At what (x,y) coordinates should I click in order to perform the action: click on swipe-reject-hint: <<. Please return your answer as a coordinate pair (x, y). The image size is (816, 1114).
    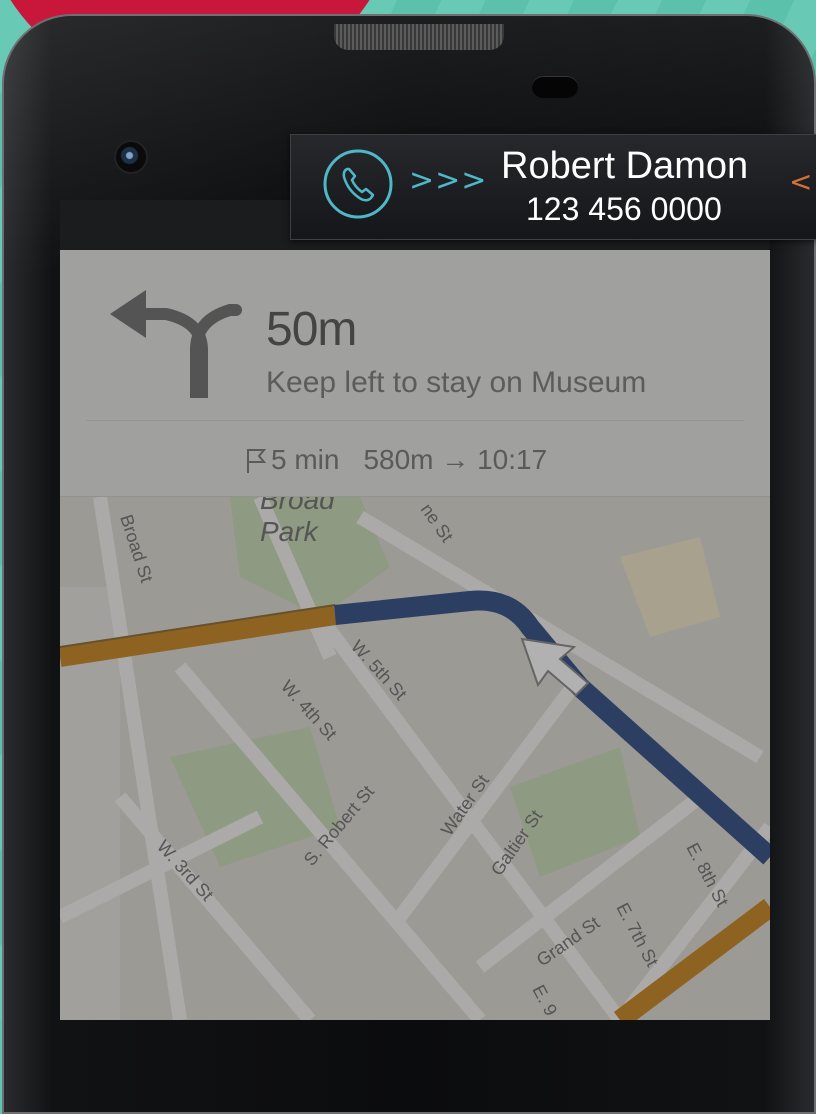
    Looking at the image, I should click on (802, 181).